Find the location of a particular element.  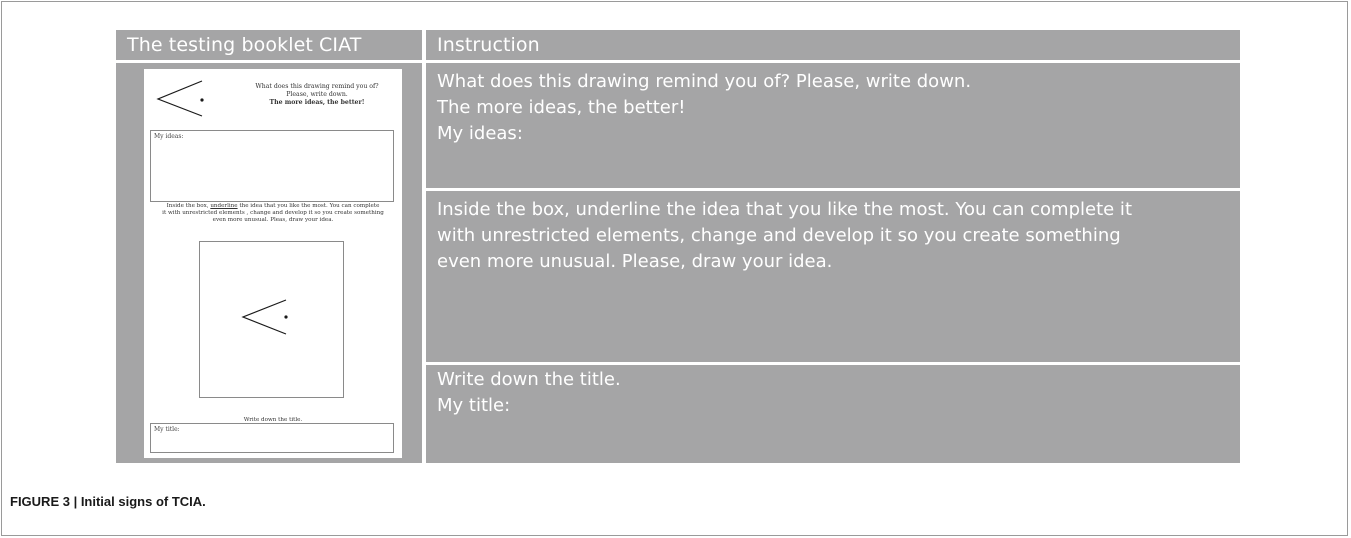

header-booklet: The testing booklet CIAT is located at coordinates (269, 45).